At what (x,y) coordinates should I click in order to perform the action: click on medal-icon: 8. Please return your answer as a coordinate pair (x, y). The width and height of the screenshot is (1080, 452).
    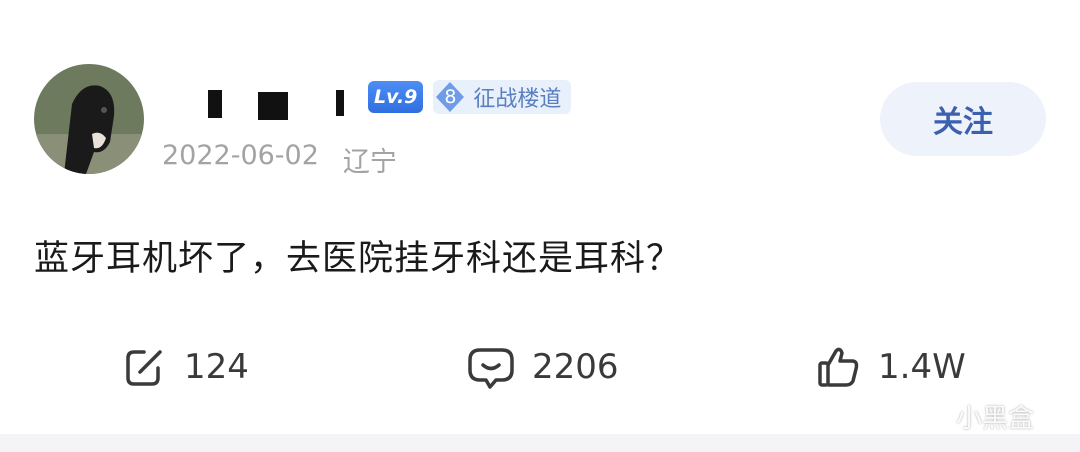
    Looking at the image, I should click on (450, 97).